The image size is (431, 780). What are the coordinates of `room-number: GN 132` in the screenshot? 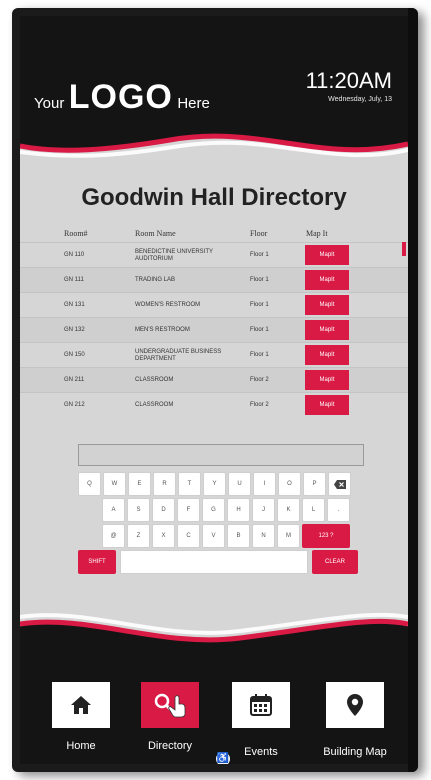 It's located at (74, 330).